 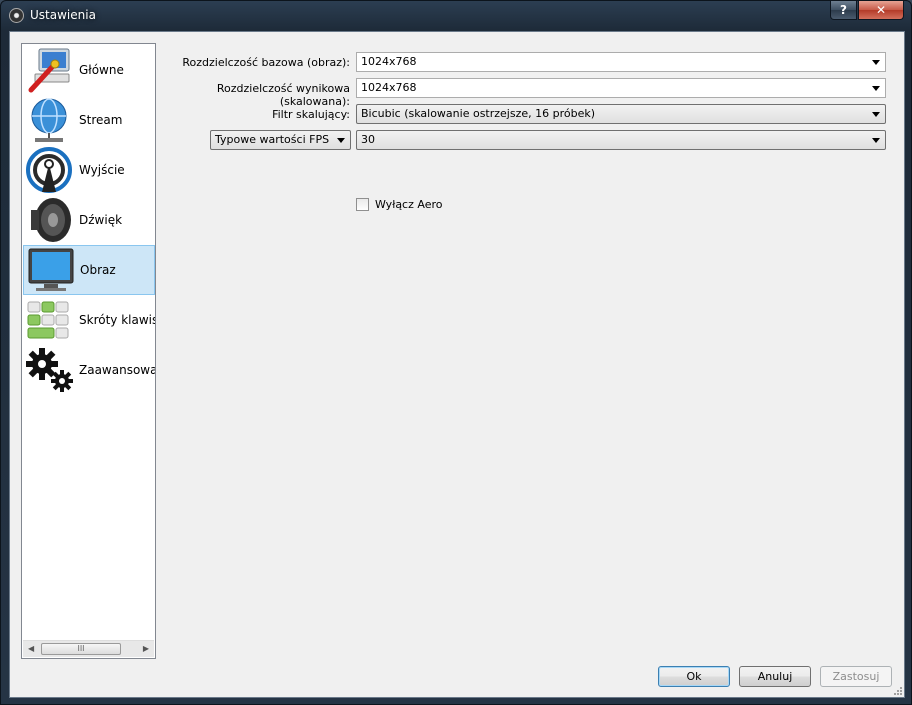 I want to click on gears-icon, so click(x=50, y=370).